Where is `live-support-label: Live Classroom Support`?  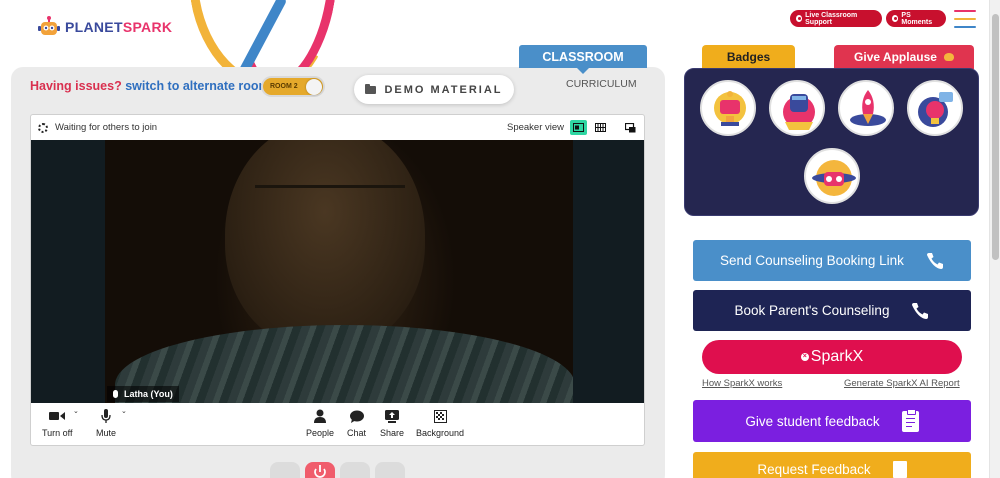 live-support-label: Live Classroom Support is located at coordinates (831, 18).